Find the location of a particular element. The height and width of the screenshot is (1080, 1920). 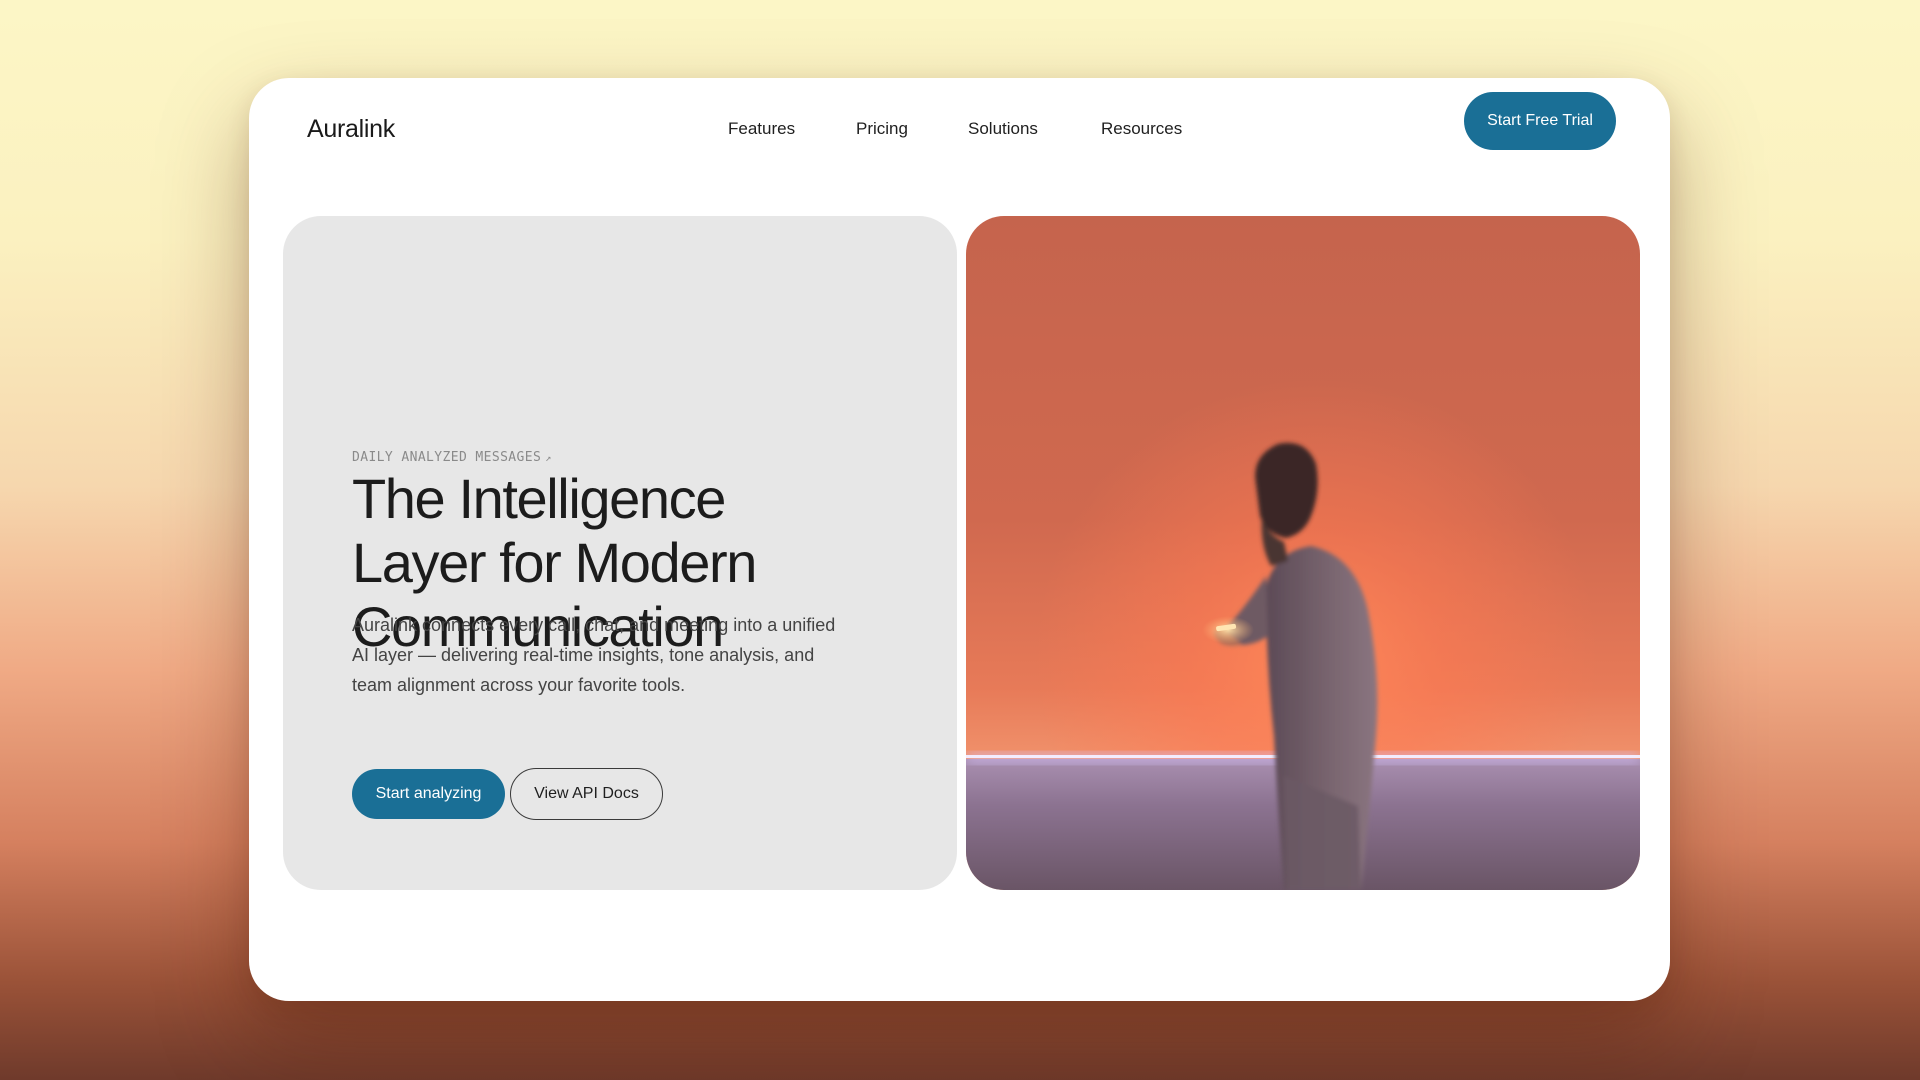

hero-eyebrow-label: DAILY ANALYZED MESSAGES is located at coordinates (447, 457).